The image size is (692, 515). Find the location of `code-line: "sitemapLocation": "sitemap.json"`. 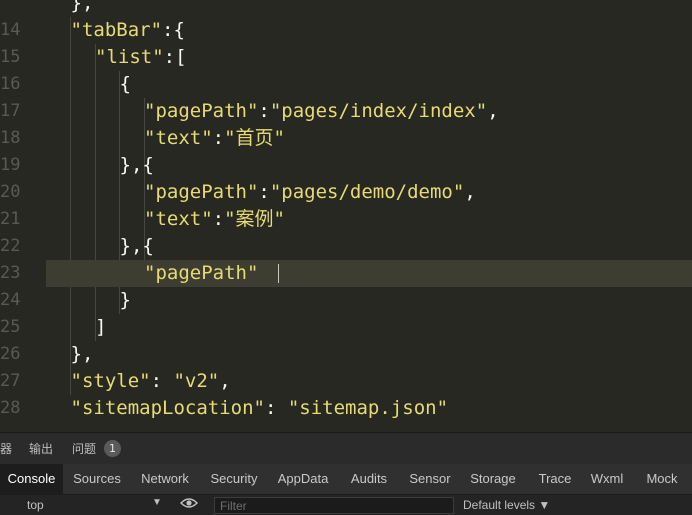

code-line: "sitemapLocation": "sitemap.json" is located at coordinates (369, 408).